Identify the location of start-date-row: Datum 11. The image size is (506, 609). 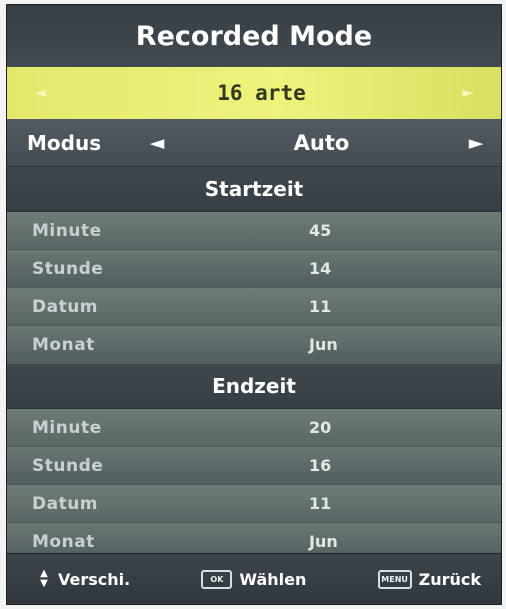
(254, 307).